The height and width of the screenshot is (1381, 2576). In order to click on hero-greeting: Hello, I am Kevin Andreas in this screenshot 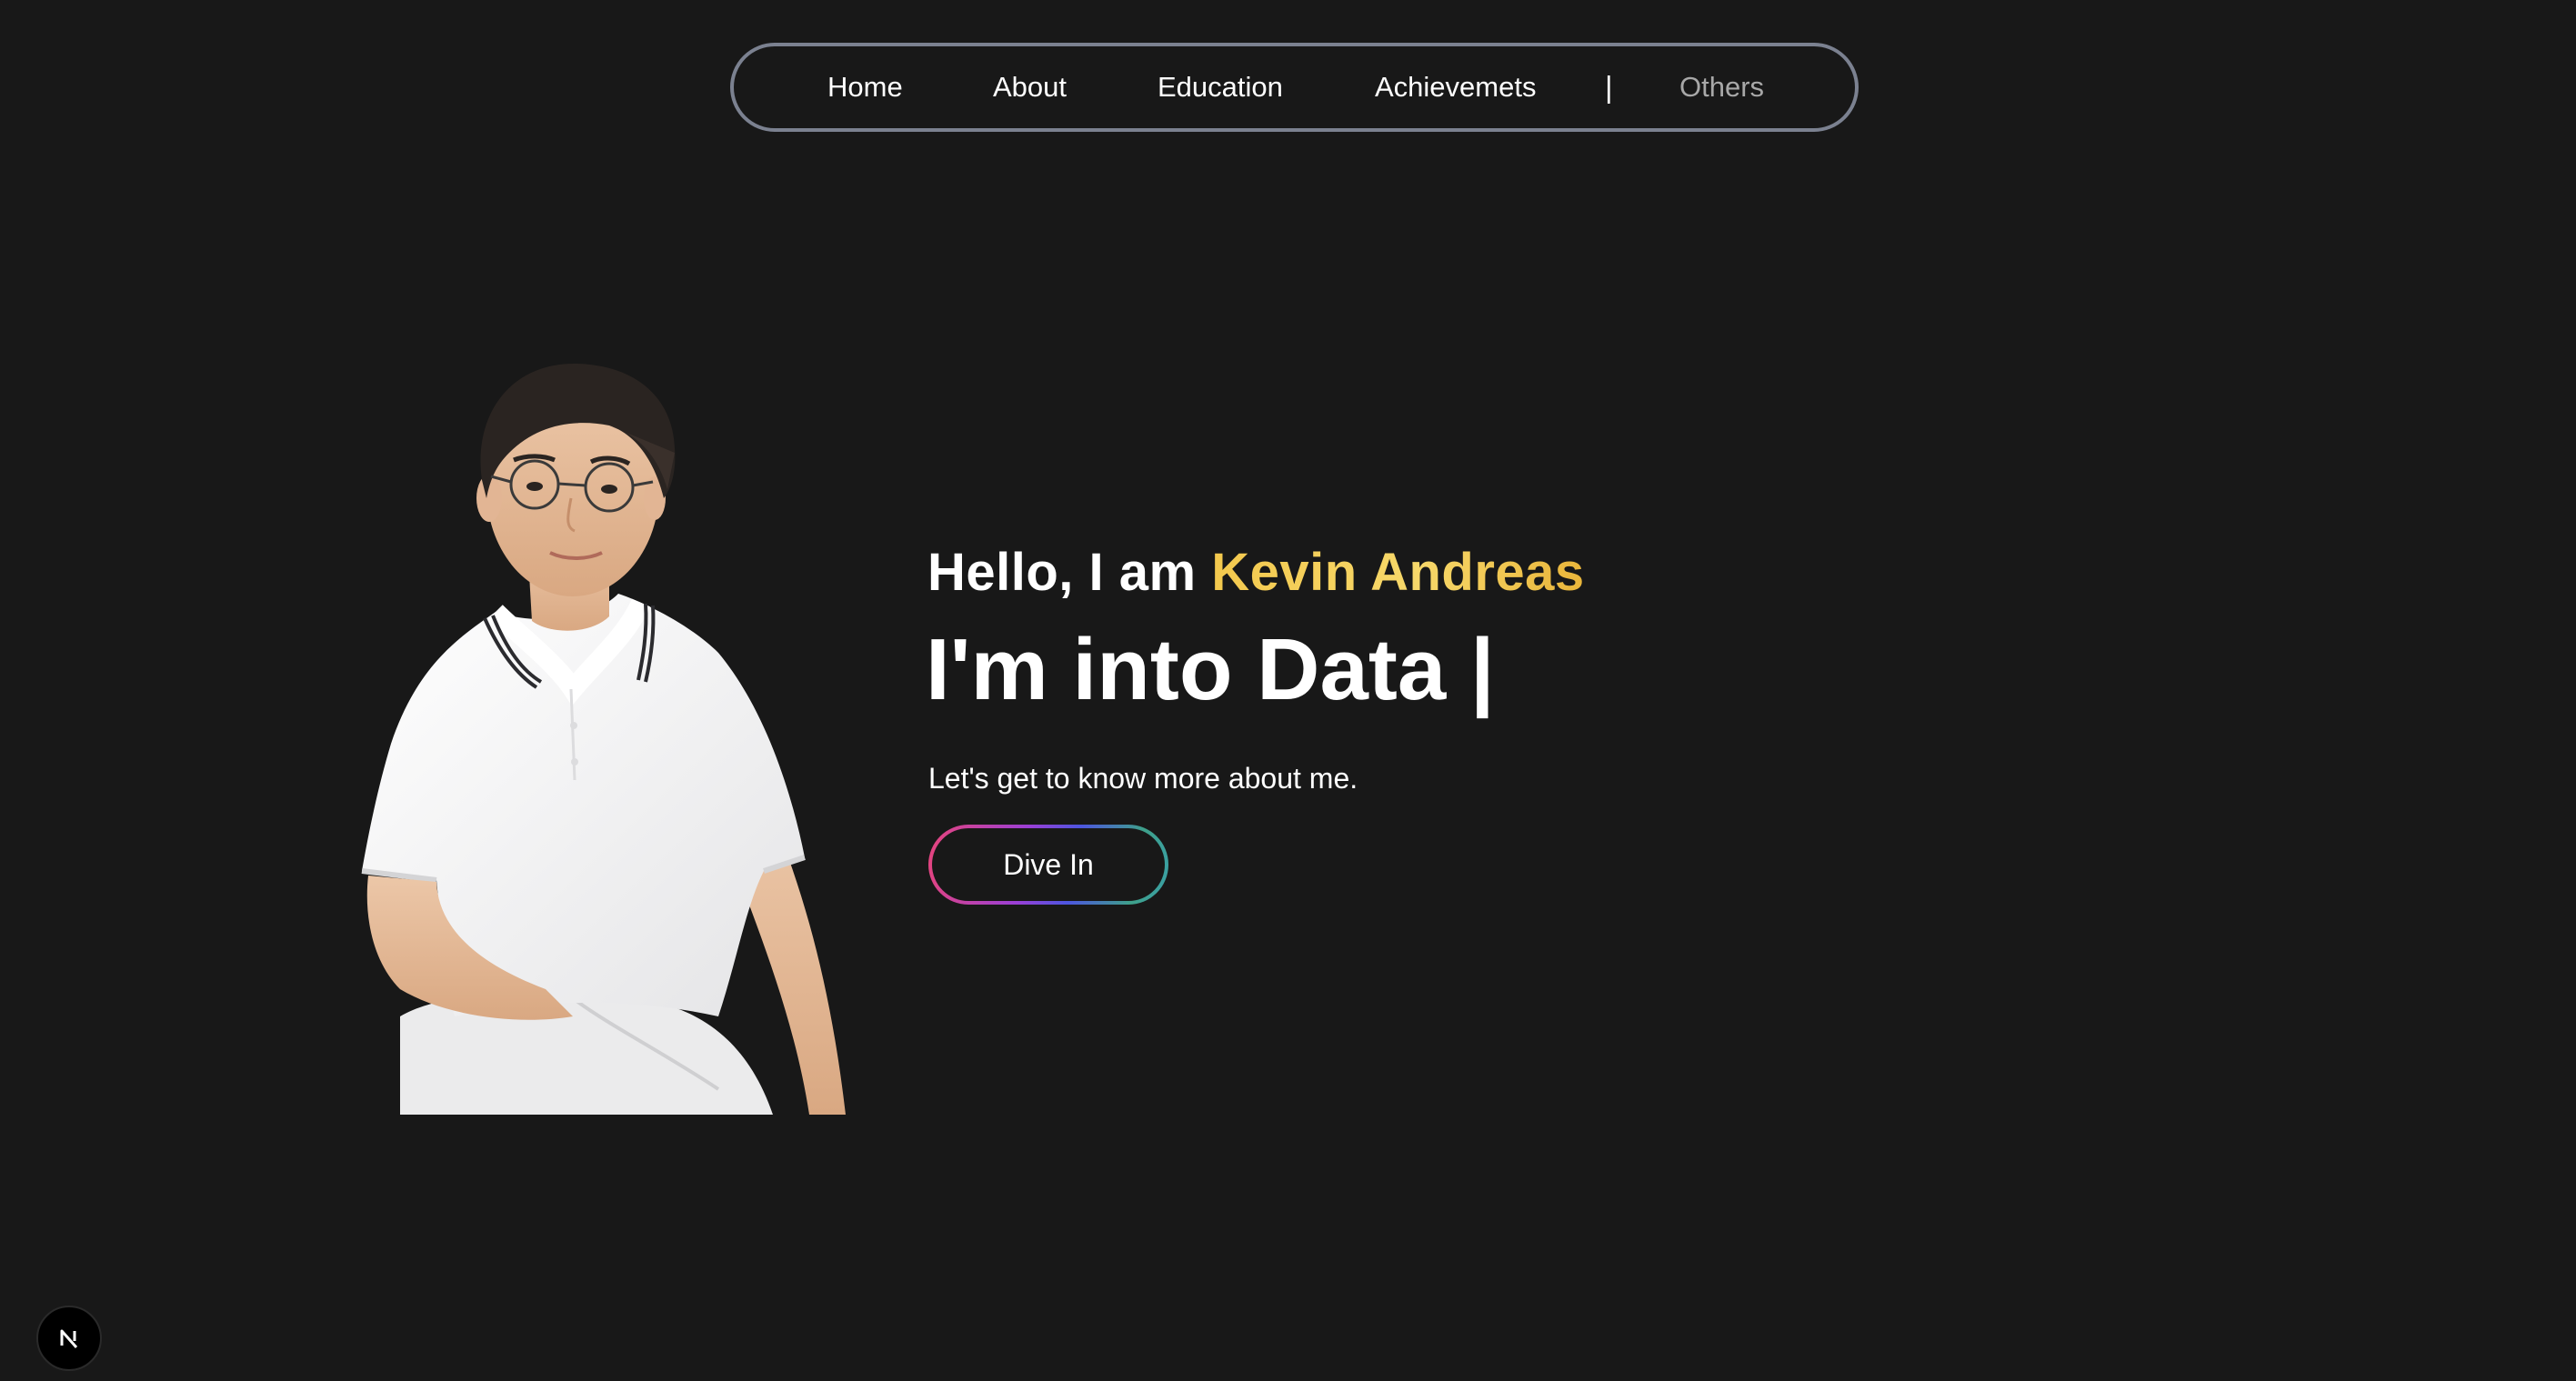, I will do `click(1256, 572)`.